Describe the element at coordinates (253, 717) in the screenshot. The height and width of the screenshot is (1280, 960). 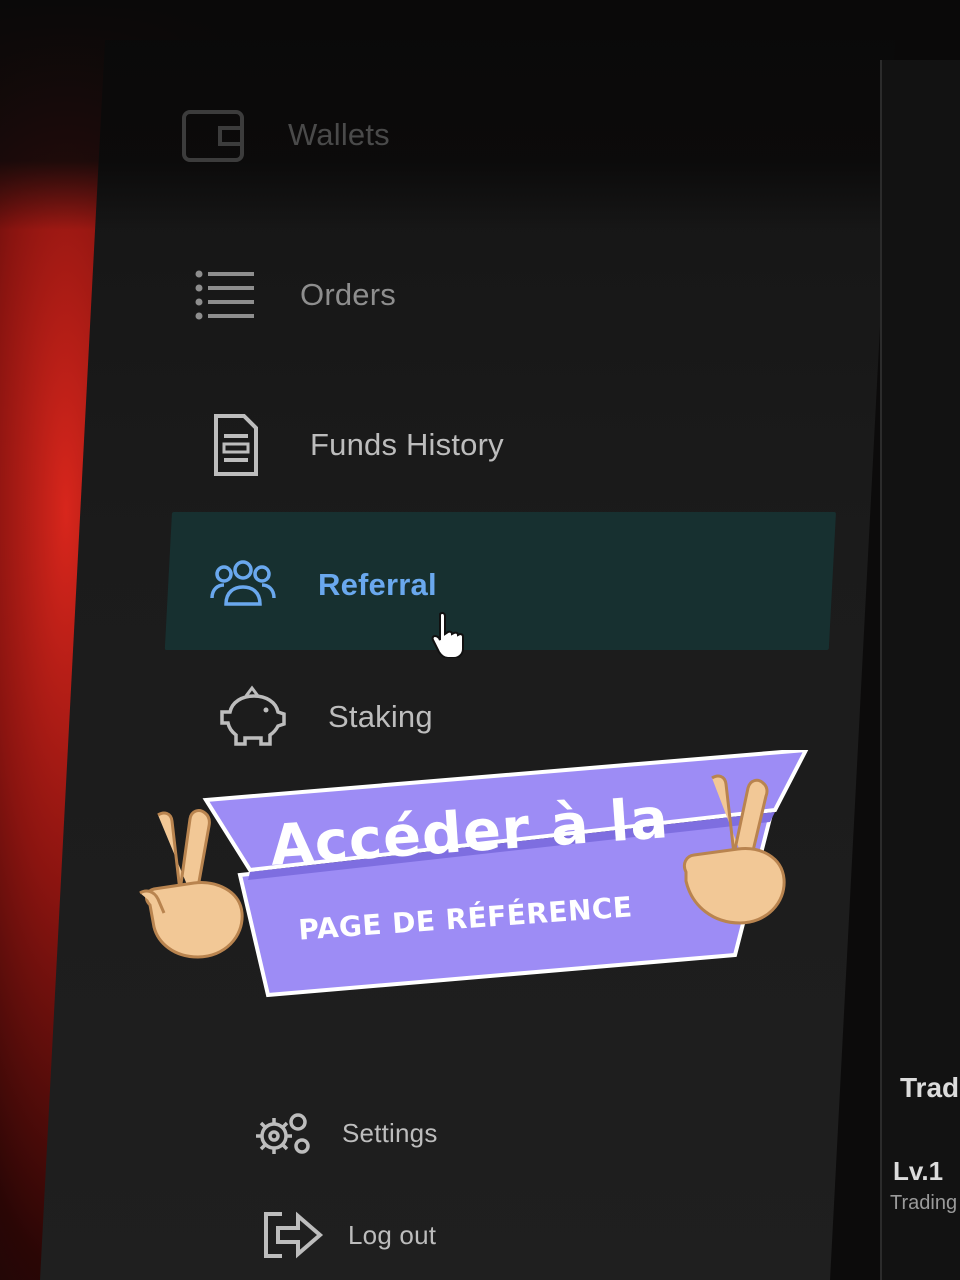
I see `piggy-bank-icon` at that location.